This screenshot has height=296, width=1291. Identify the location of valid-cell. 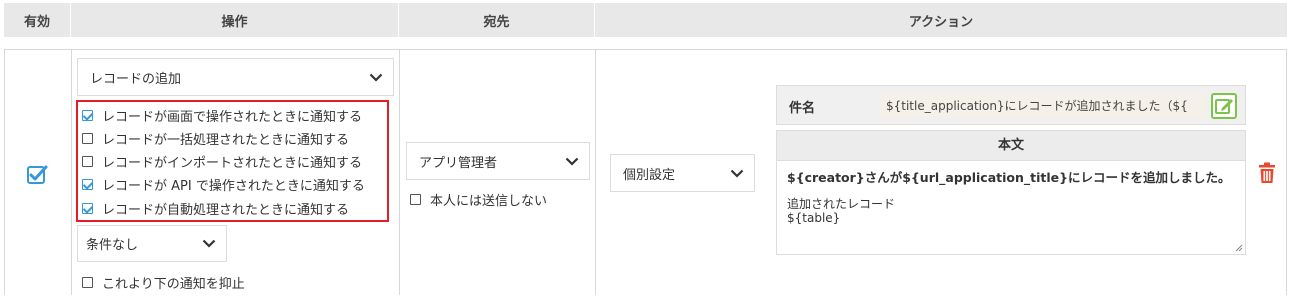
(38, 172).